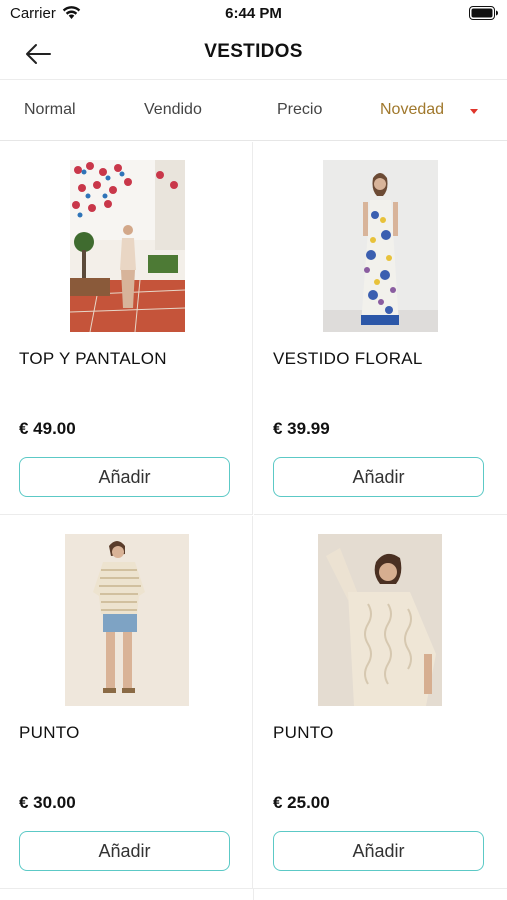  I want to click on sort-tab-precio: Precio, so click(299, 110).